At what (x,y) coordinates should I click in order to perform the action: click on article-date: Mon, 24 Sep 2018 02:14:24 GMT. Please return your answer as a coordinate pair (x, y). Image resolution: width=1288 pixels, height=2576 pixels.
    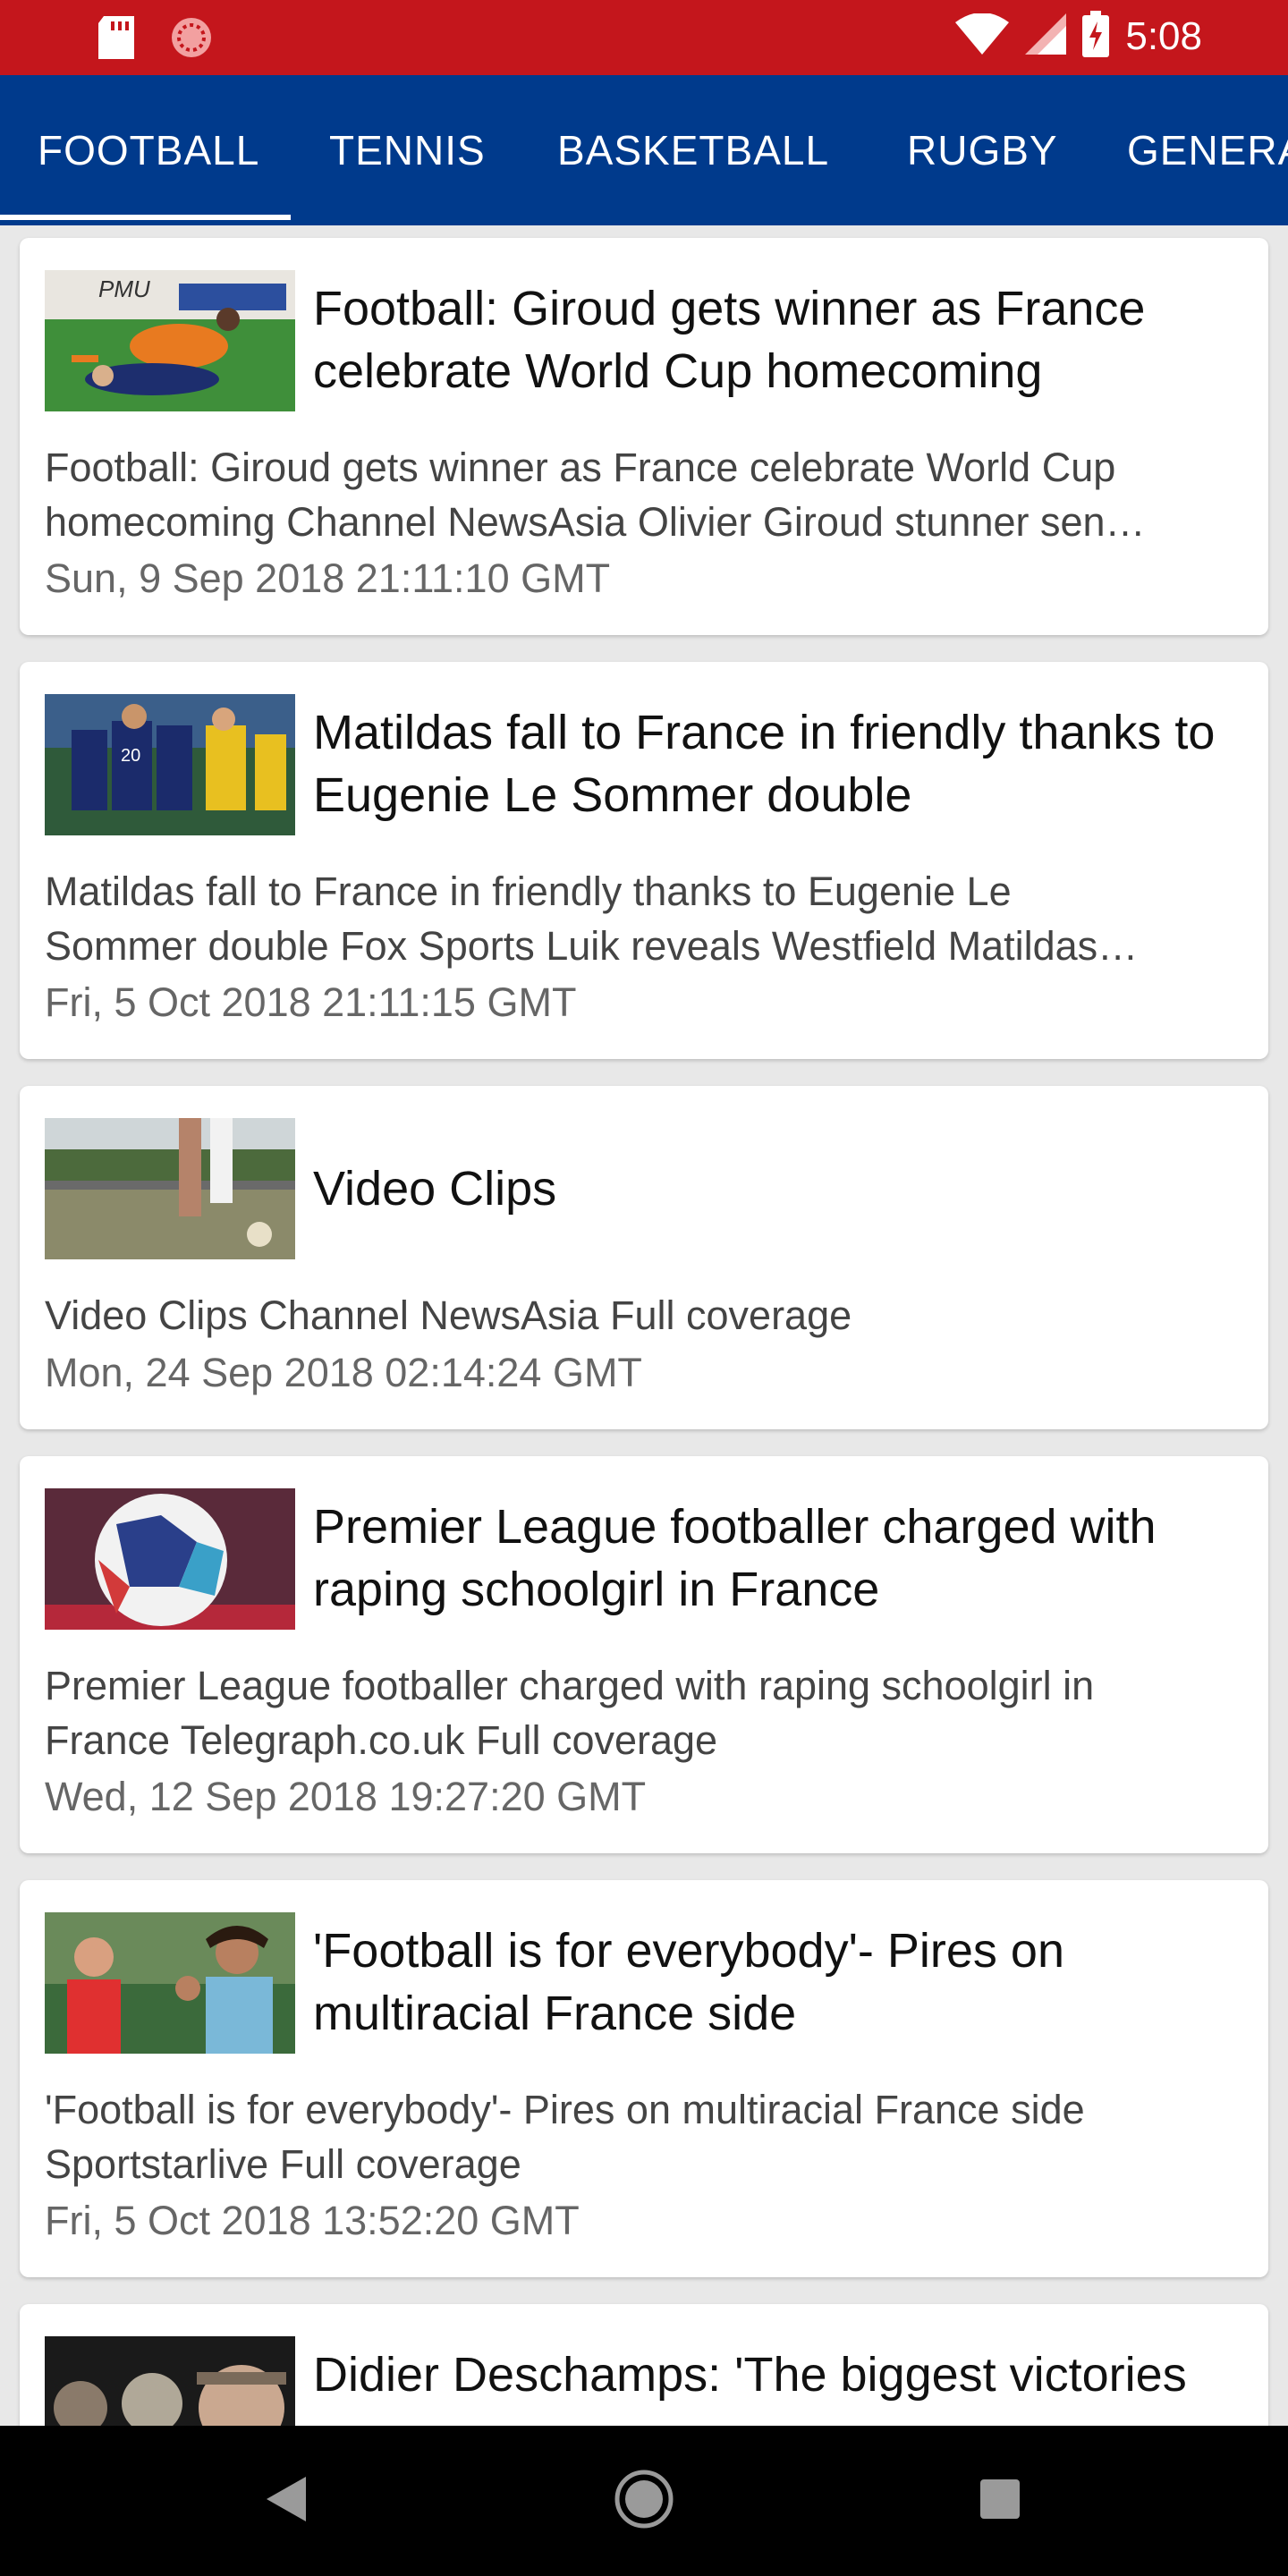
    Looking at the image, I should click on (343, 1372).